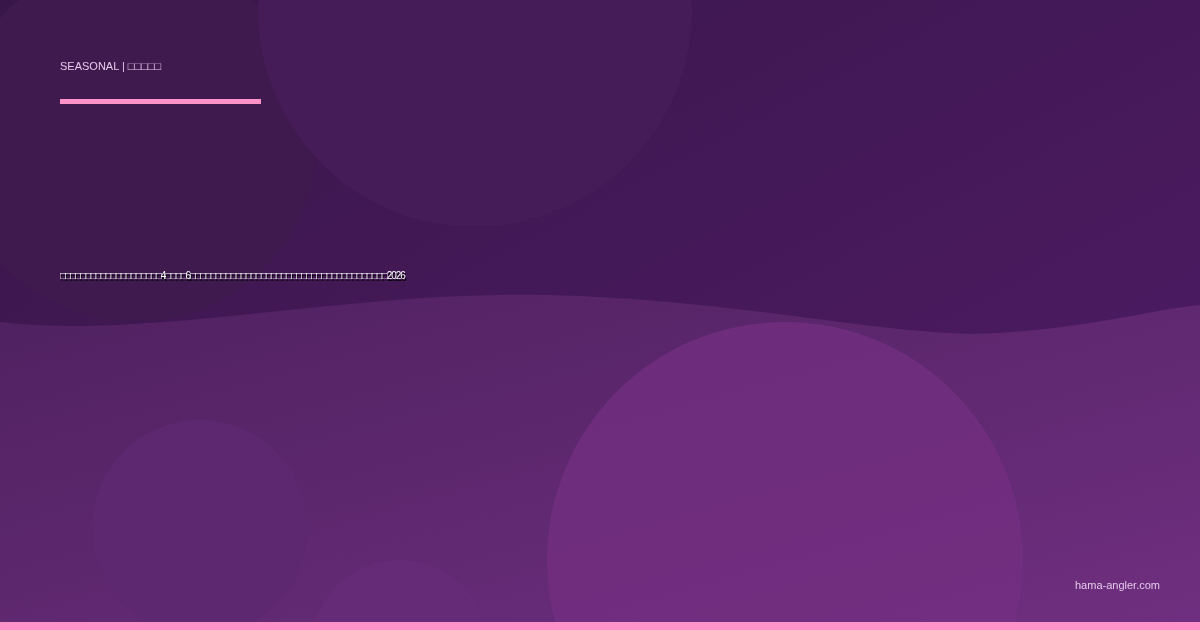  I want to click on article-title: □□□□□□□□□□□□□□□□□□□□4□□□□6□□□□□□□□□□□□□□□□□□□□□□□□□□□□□□□□□□□□□□□2026, so click(232, 276).